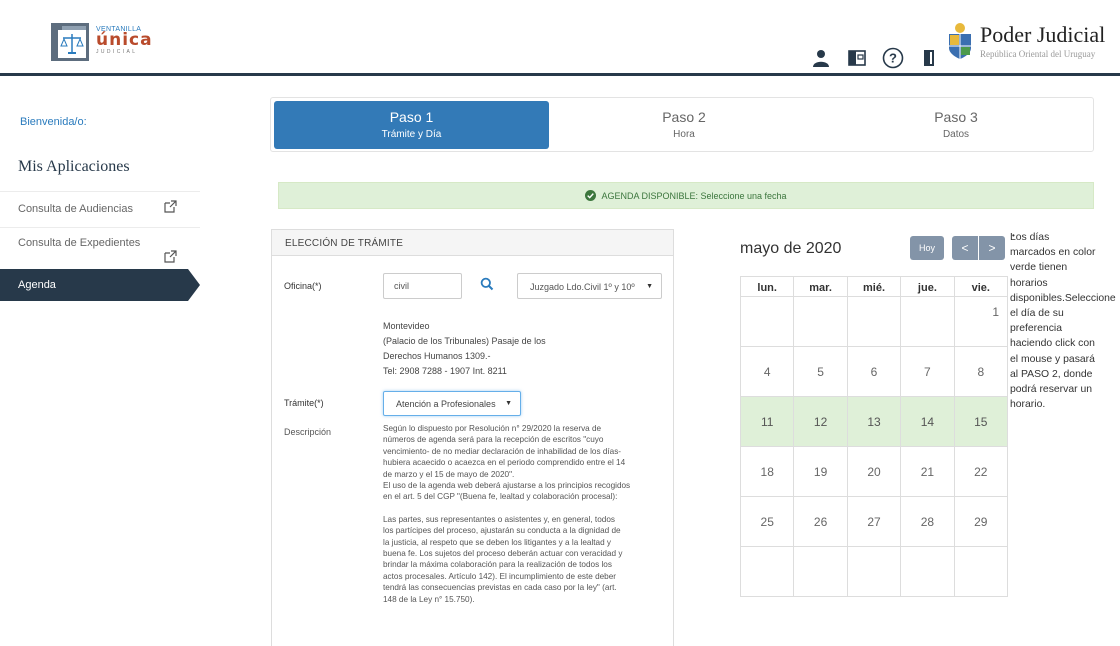  I want to click on calendar-week-row: 25 26 27 28 29, so click(874, 521).